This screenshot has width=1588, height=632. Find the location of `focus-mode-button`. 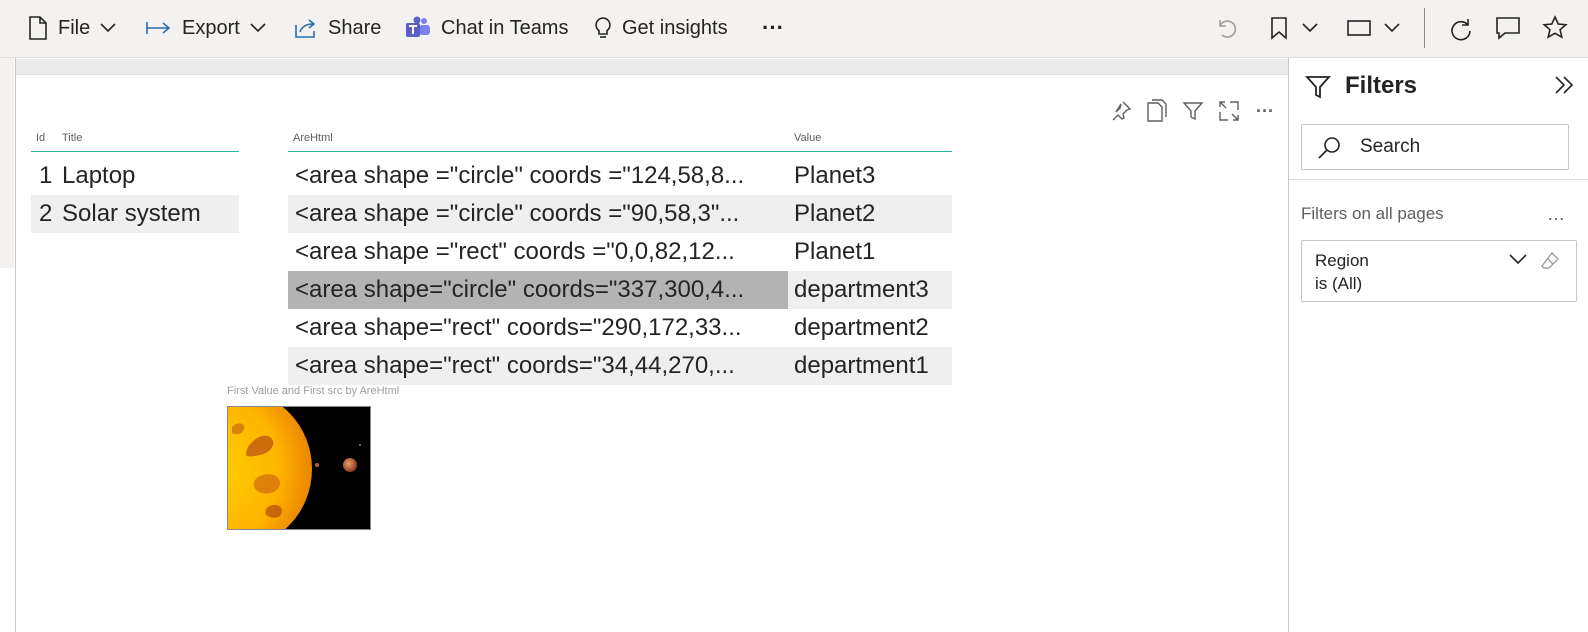

focus-mode-button is located at coordinates (1229, 111).